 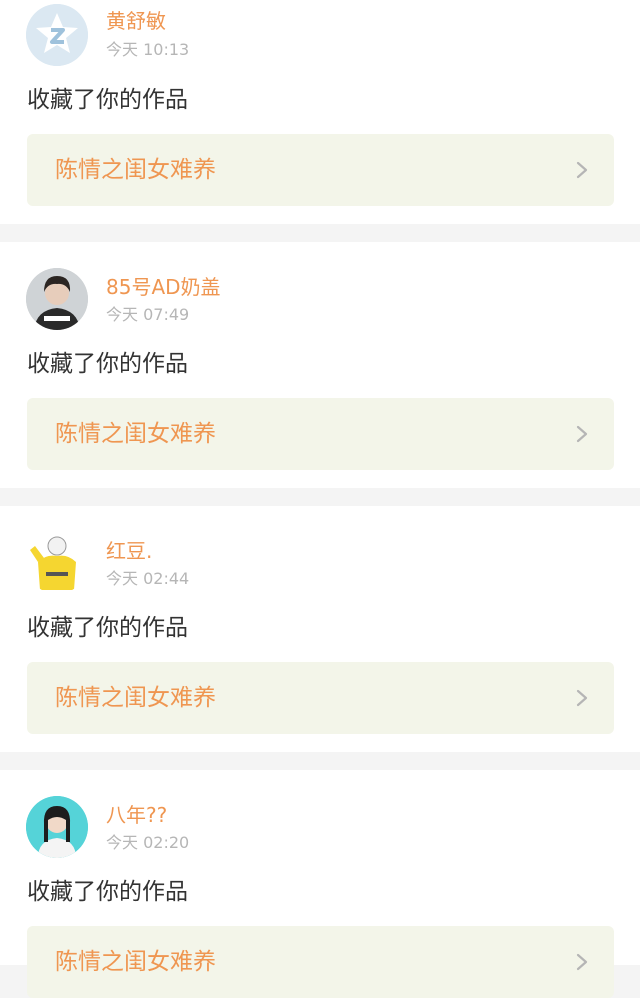 I want to click on timestamp: 今天 10:13, so click(x=148, y=49).